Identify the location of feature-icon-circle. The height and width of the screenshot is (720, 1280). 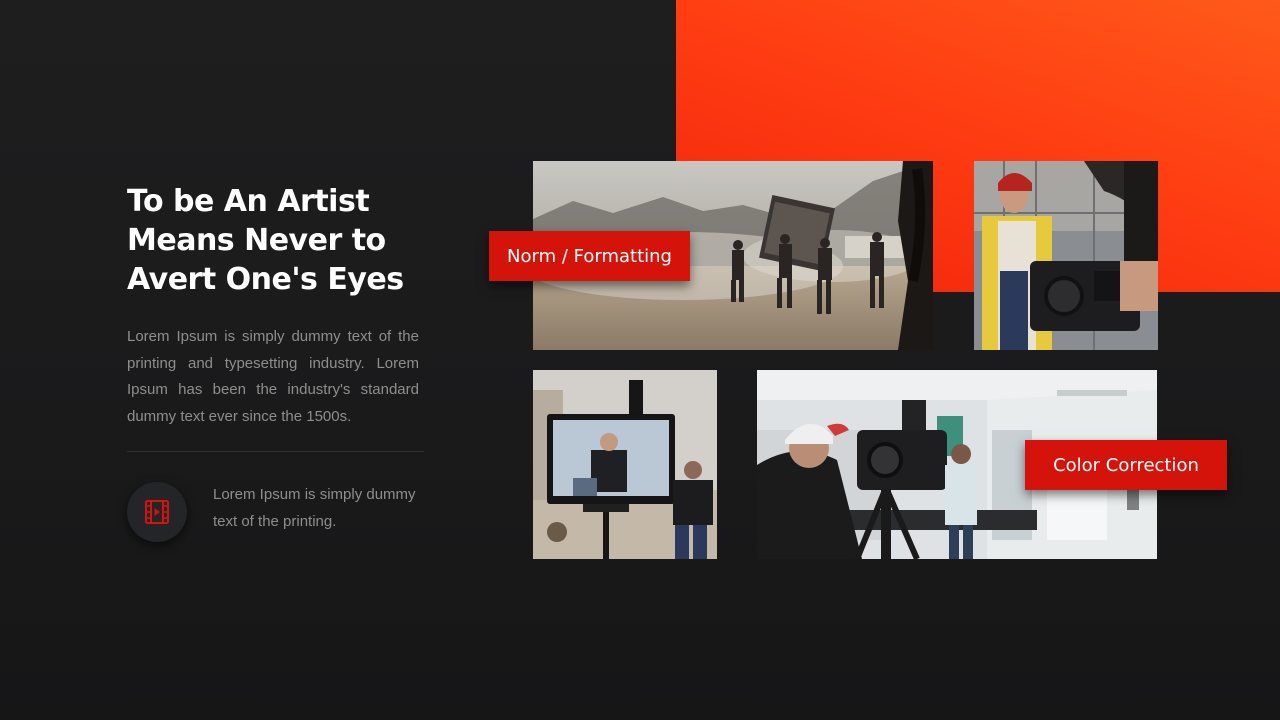
(157, 512).